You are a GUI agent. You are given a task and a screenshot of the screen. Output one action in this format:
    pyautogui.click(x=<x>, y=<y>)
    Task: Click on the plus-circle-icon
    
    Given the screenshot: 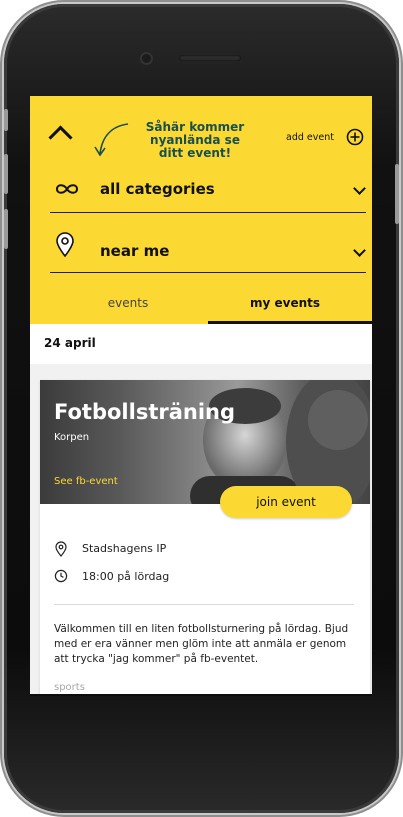 What is the action you would take?
    pyautogui.click(x=355, y=137)
    